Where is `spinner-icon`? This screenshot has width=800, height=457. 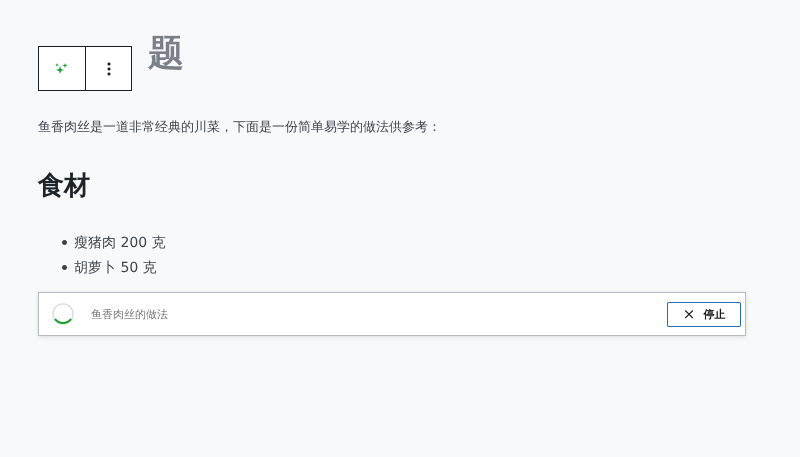 spinner-icon is located at coordinates (63, 314).